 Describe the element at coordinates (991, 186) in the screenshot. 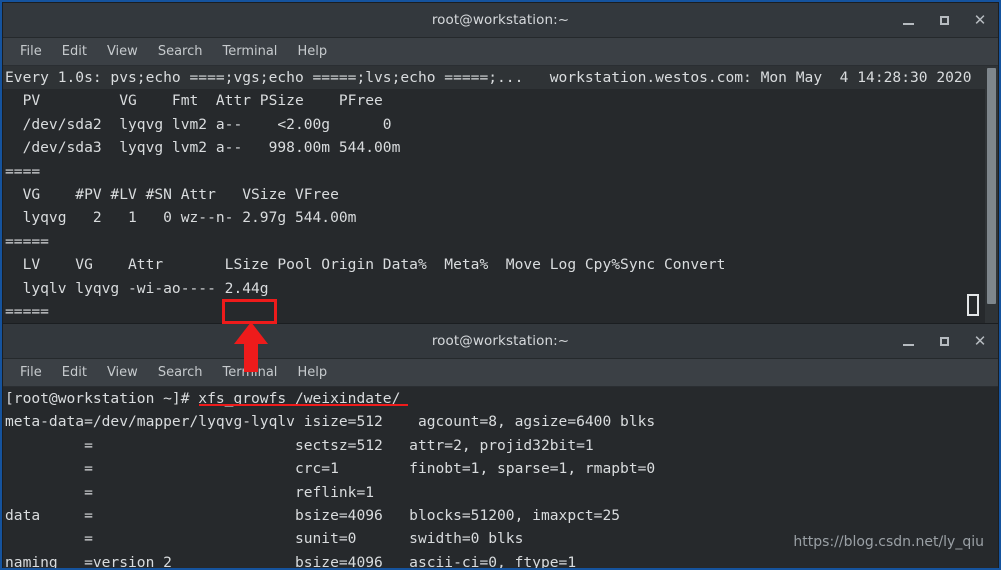

I see `scrollbar-thumb` at that location.